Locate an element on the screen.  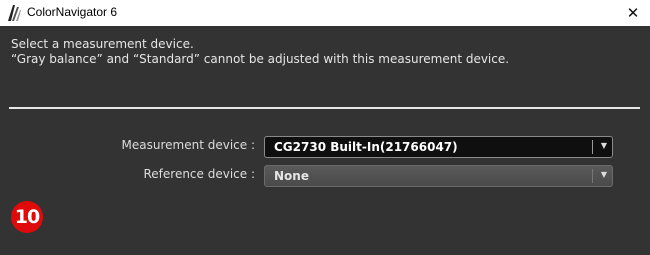
step-number-badge: 10 is located at coordinates (27, 217).